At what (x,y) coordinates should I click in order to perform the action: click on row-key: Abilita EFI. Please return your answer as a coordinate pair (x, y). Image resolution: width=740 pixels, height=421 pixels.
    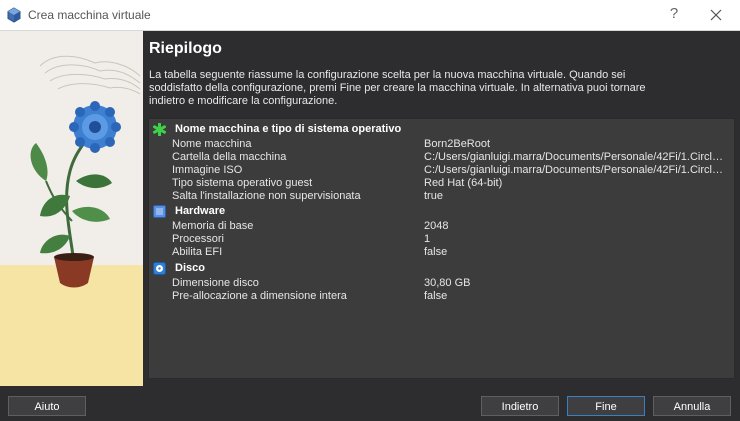
    Looking at the image, I should click on (197, 252).